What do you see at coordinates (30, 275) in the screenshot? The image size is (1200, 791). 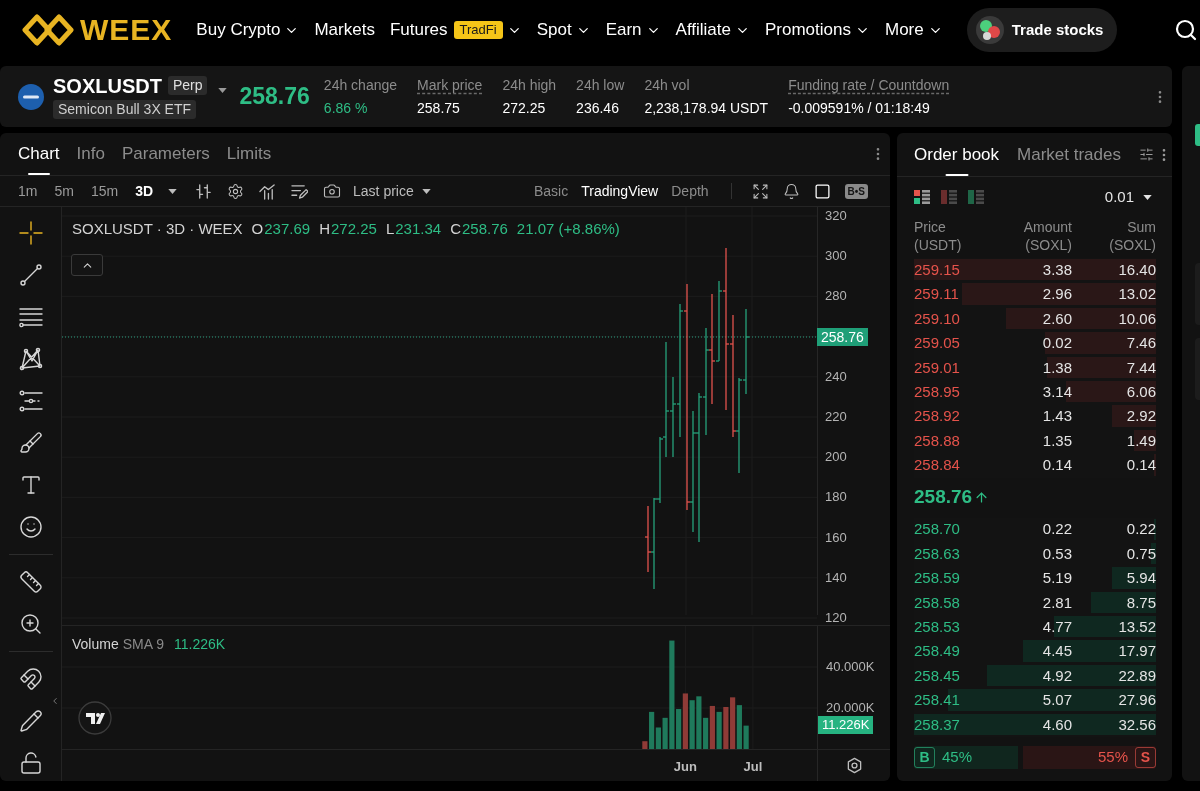 I see `trend-line-icon` at bounding box center [30, 275].